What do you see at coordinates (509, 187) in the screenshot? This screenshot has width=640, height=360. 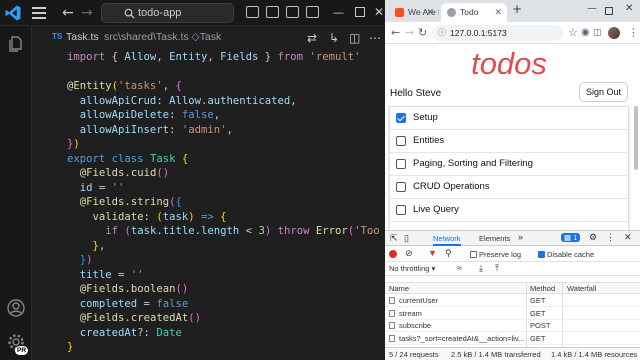 I see `todo-item: CRUD Operations` at bounding box center [509, 187].